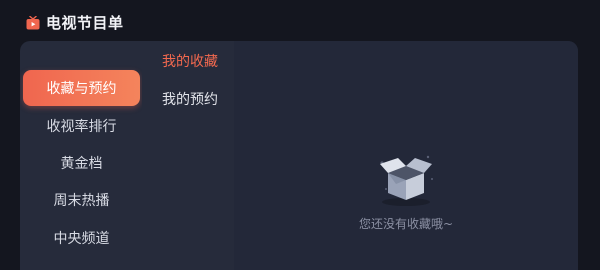  What do you see at coordinates (188, 155) in the screenshot?
I see `sub-navigation: 我的收藏 我的预约` at bounding box center [188, 155].